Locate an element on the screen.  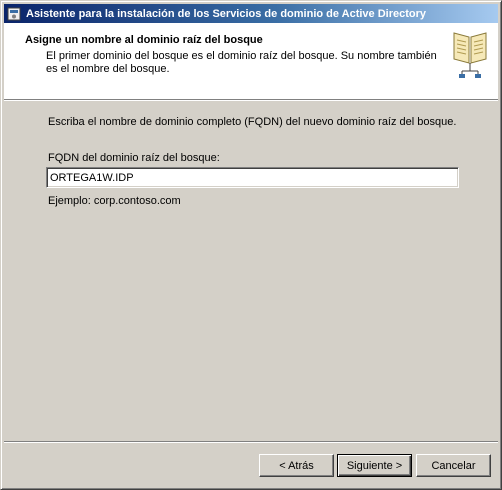
example-text: Ejemplo: corp.contoso.com is located at coordinates (114, 201).